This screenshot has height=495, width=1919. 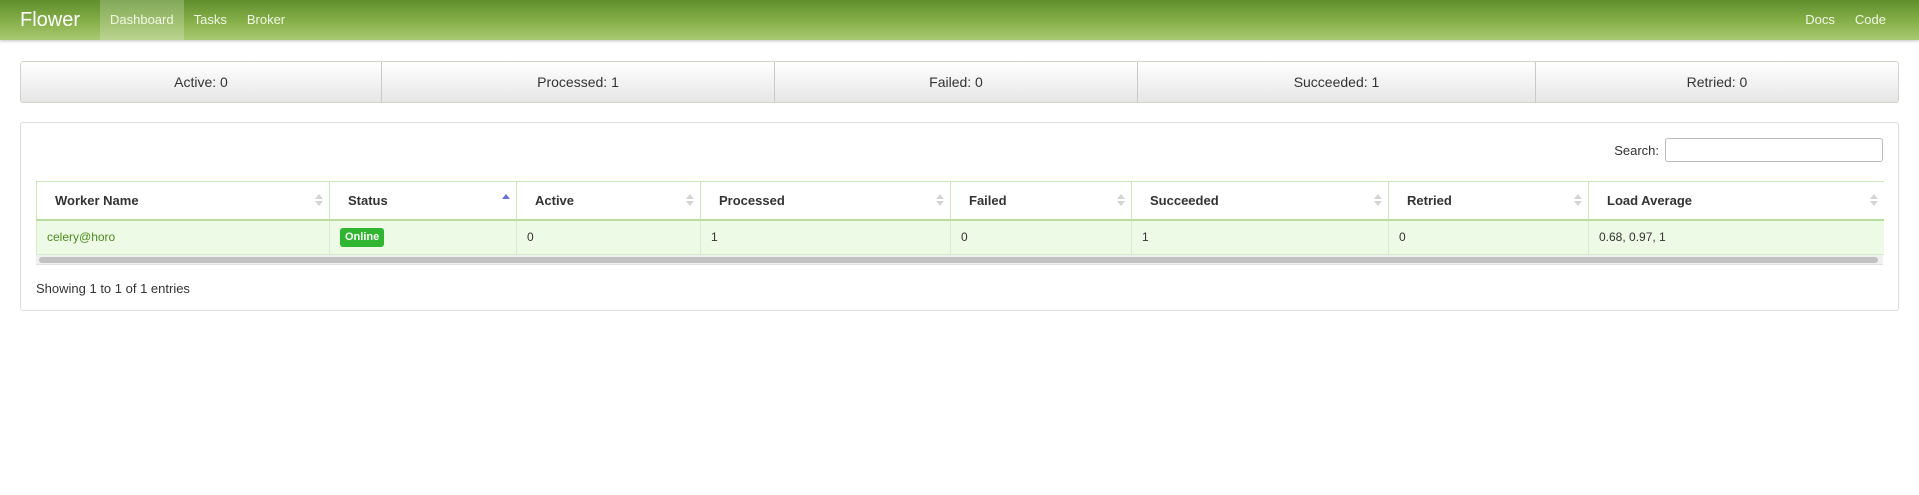 What do you see at coordinates (1650, 200) in the screenshot?
I see `column-header-label: Load Average` at bounding box center [1650, 200].